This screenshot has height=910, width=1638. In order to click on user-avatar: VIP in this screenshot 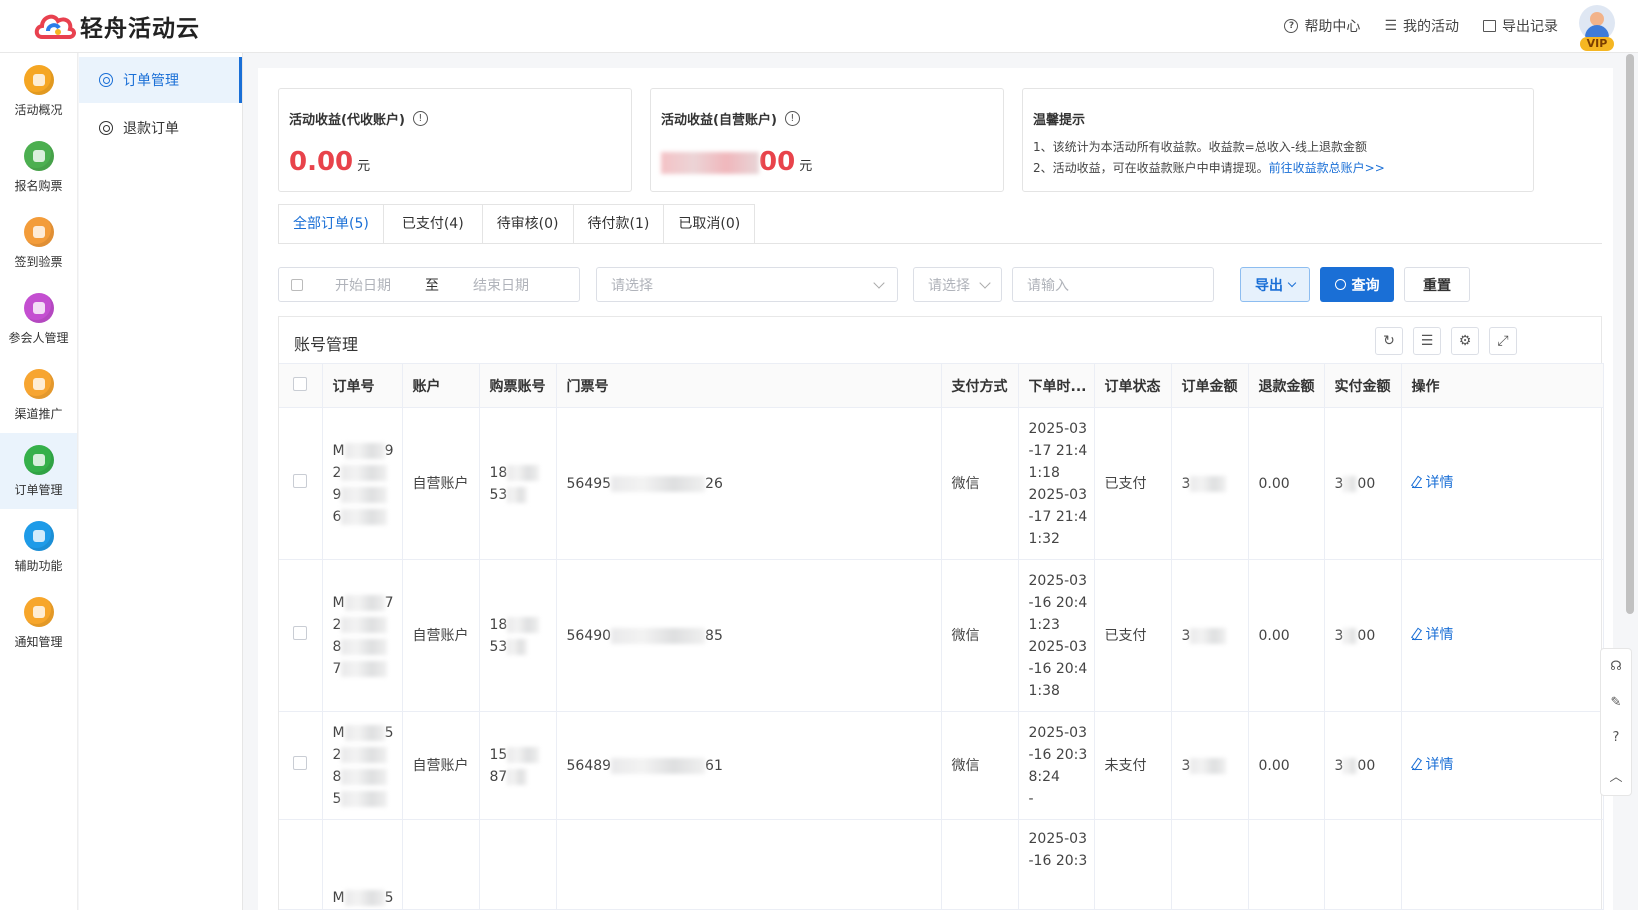, I will do `click(1597, 28)`.